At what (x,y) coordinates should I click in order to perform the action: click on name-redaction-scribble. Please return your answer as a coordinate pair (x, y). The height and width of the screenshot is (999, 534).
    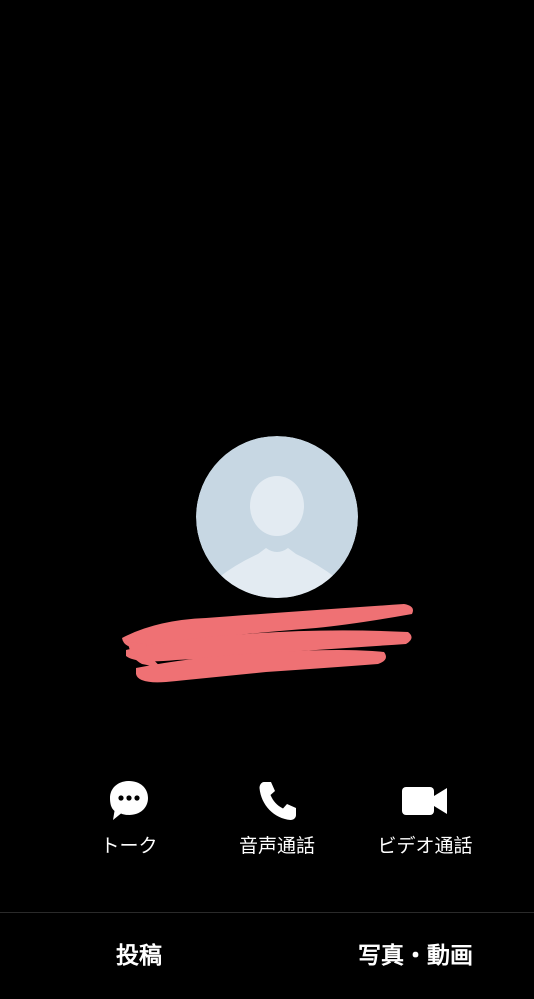
    Looking at the image, I should click on (267, 644).